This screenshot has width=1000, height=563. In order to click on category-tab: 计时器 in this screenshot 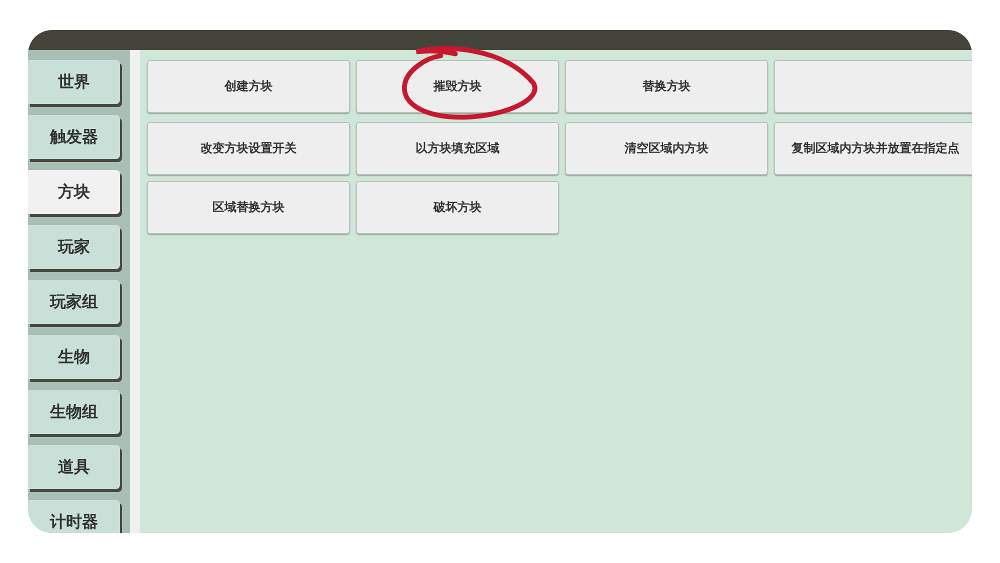, I will do `click(74, 516)`.